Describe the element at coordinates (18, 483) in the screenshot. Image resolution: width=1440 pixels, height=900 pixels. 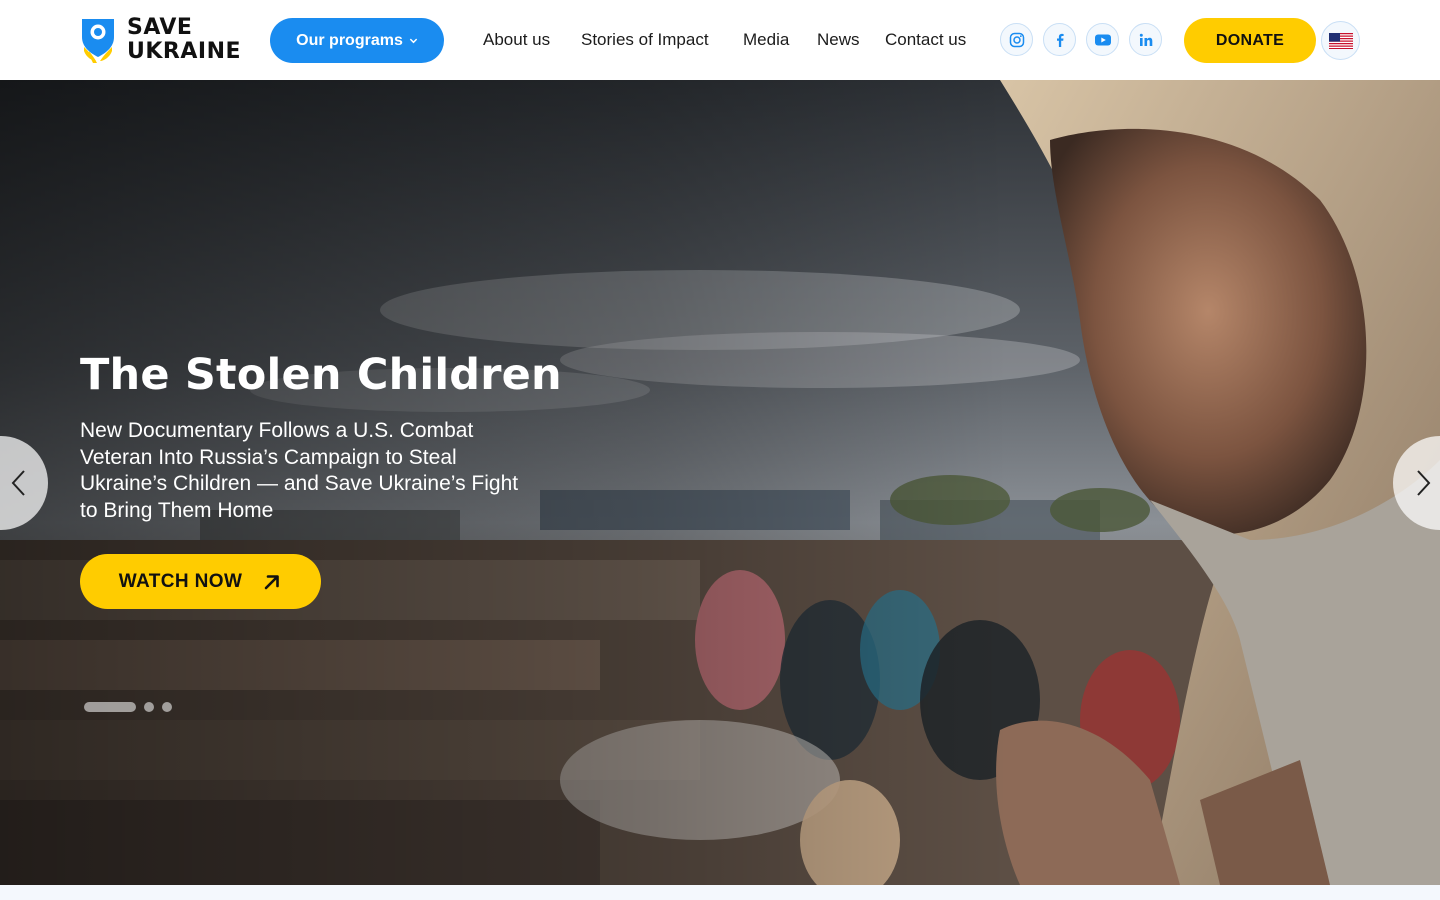
I see `chevron-left-icon` at that location.